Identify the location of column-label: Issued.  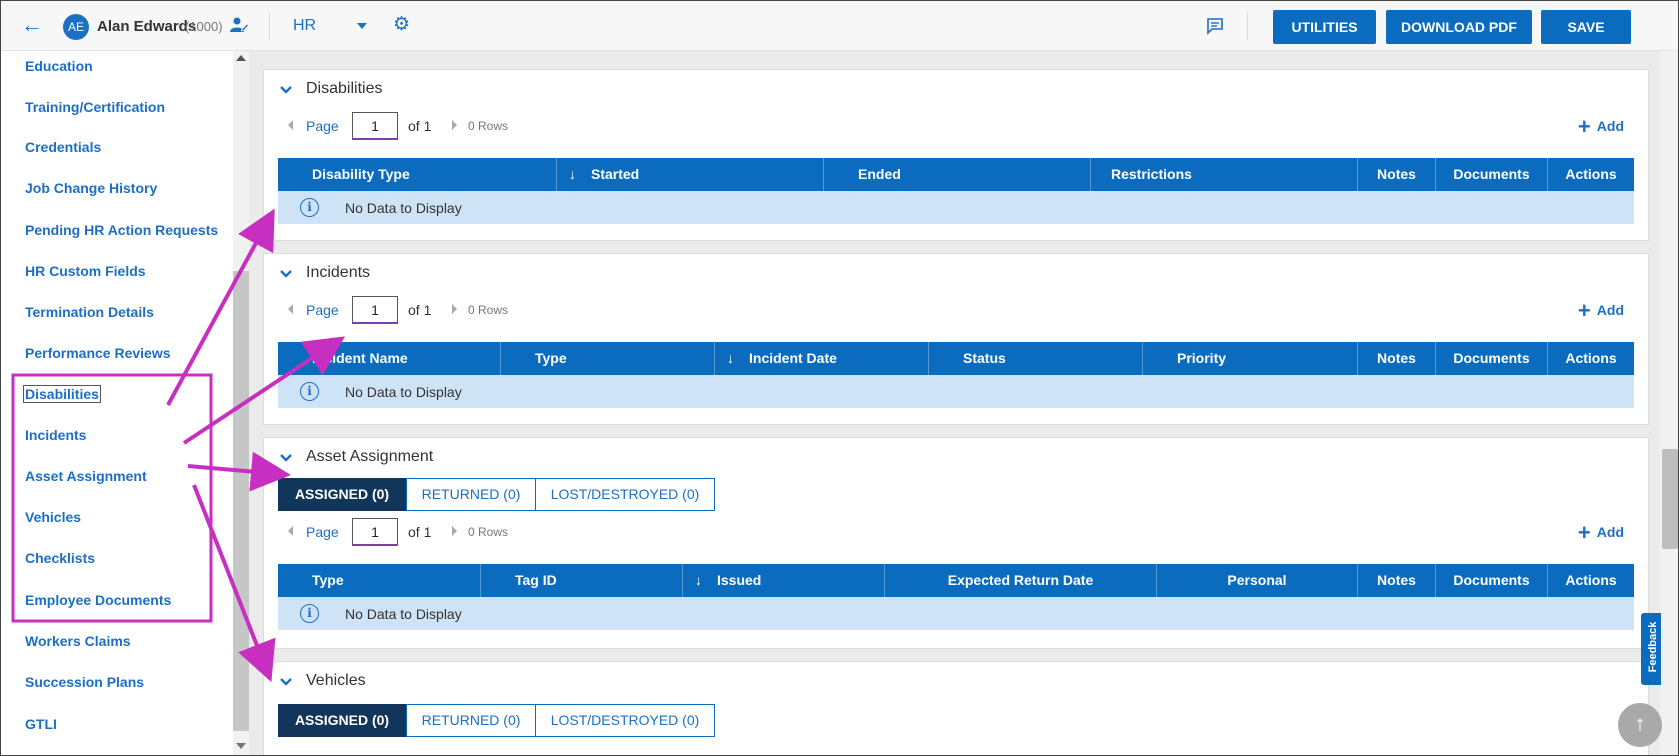
(739, 580).